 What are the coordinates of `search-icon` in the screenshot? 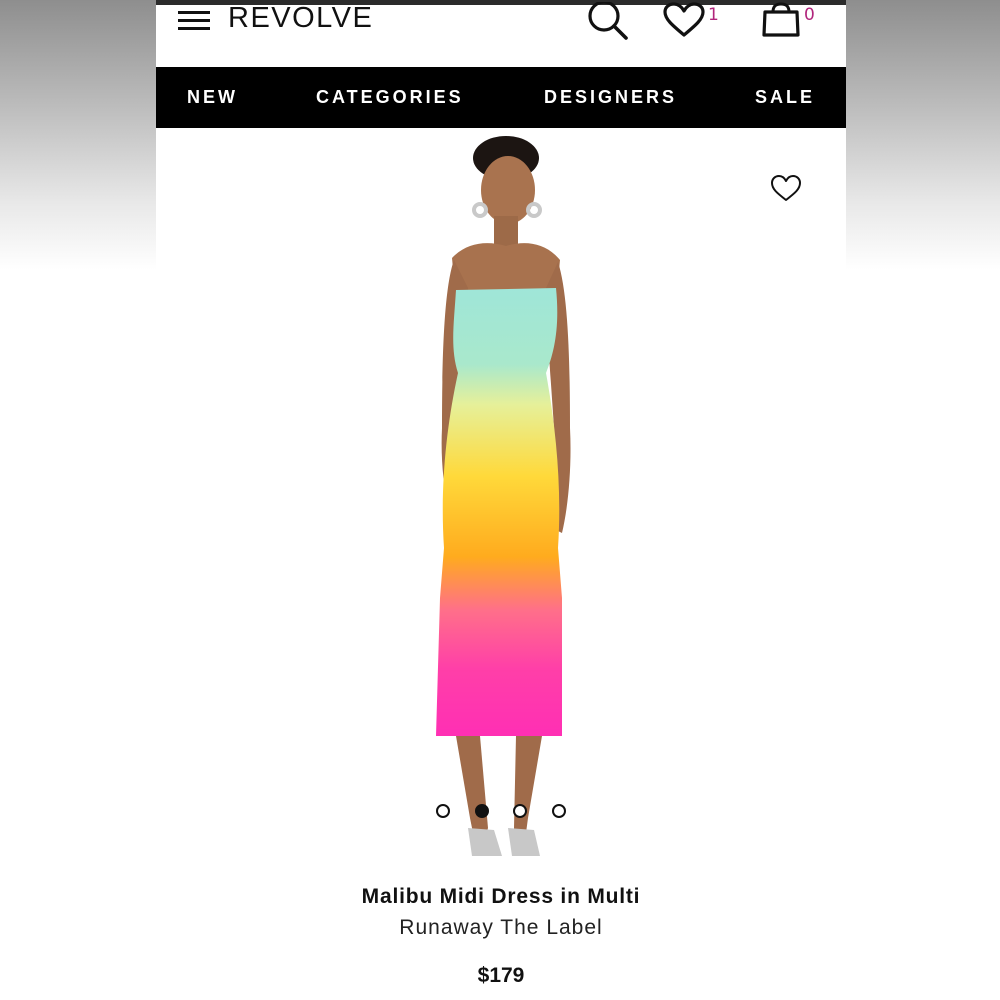 It's located at (608, 21).